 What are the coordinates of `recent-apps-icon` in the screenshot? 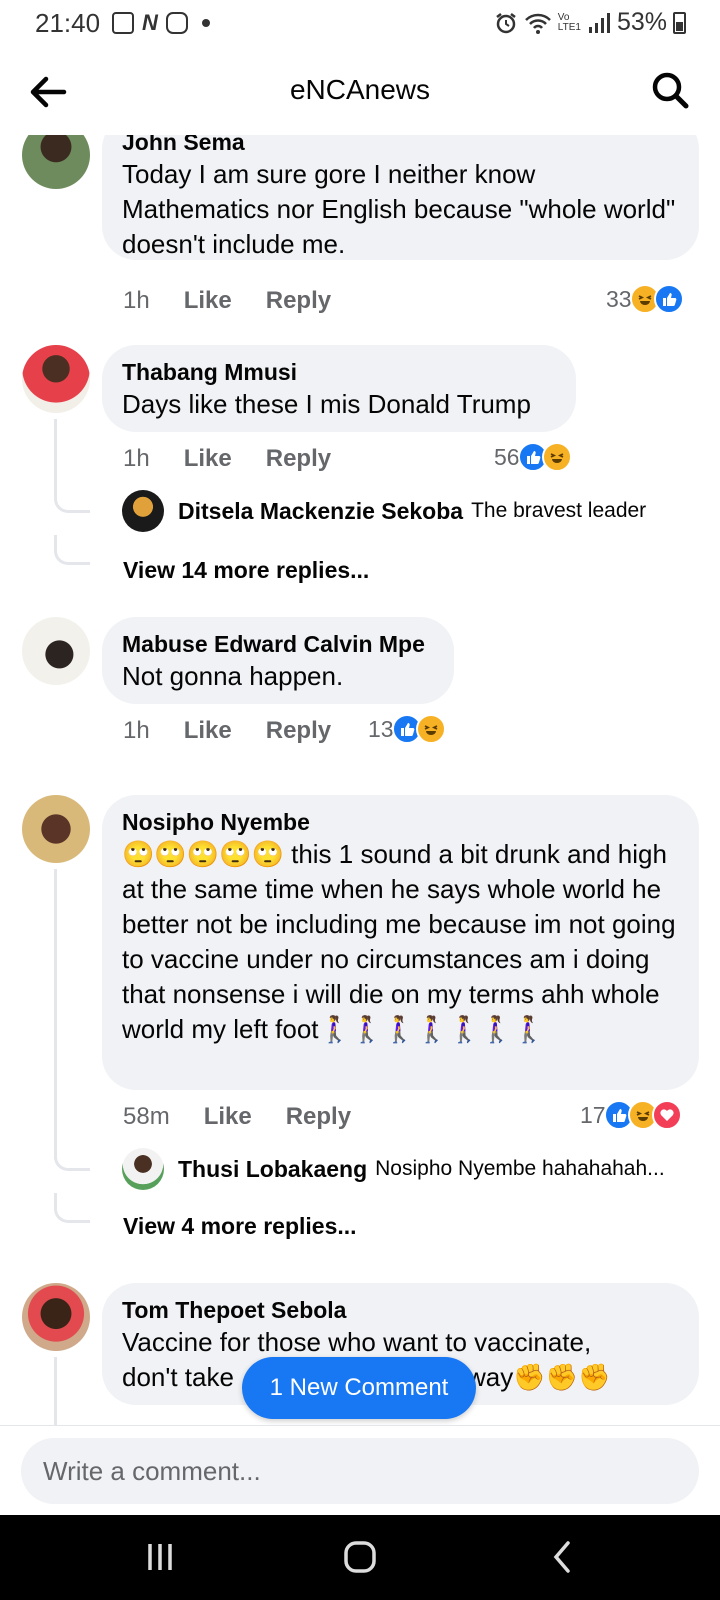 It's located at (160, 1557).